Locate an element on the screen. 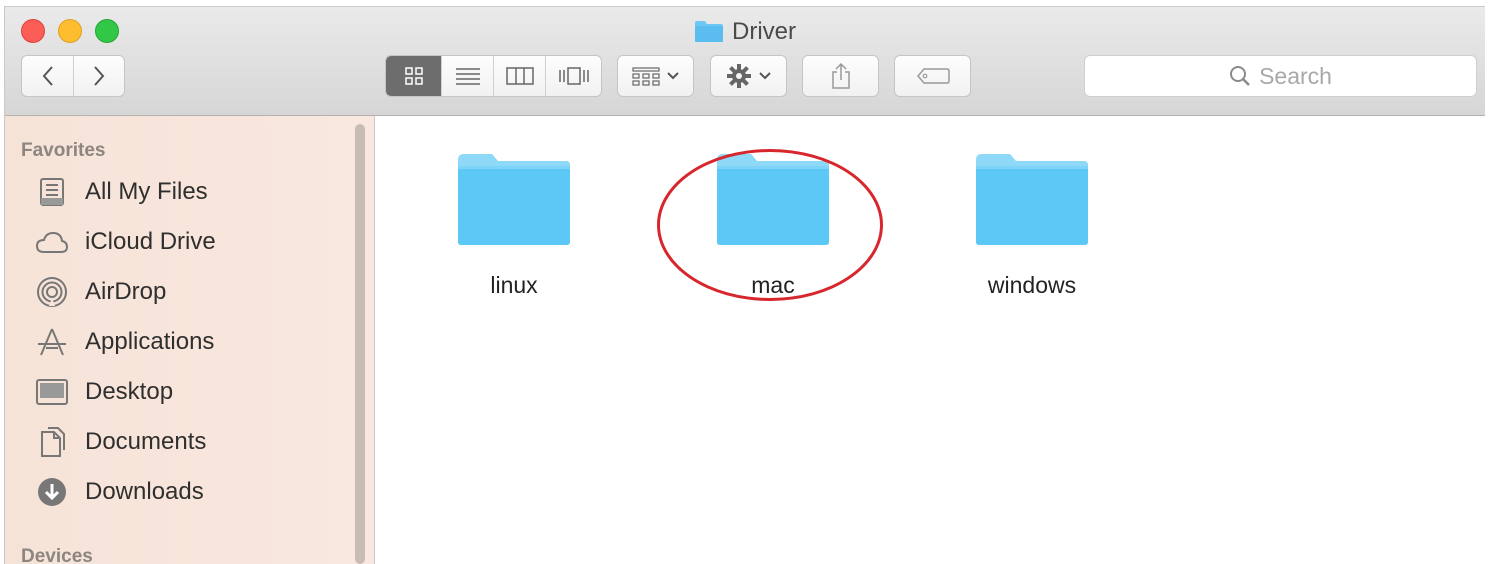 The image size is (1497, 564). column-view-icon is located at coordinates (519, 76).